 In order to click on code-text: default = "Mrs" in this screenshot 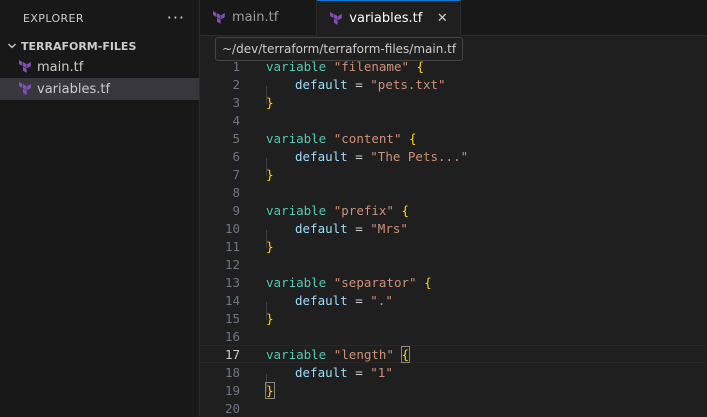, I will do `click(337, 234)`.